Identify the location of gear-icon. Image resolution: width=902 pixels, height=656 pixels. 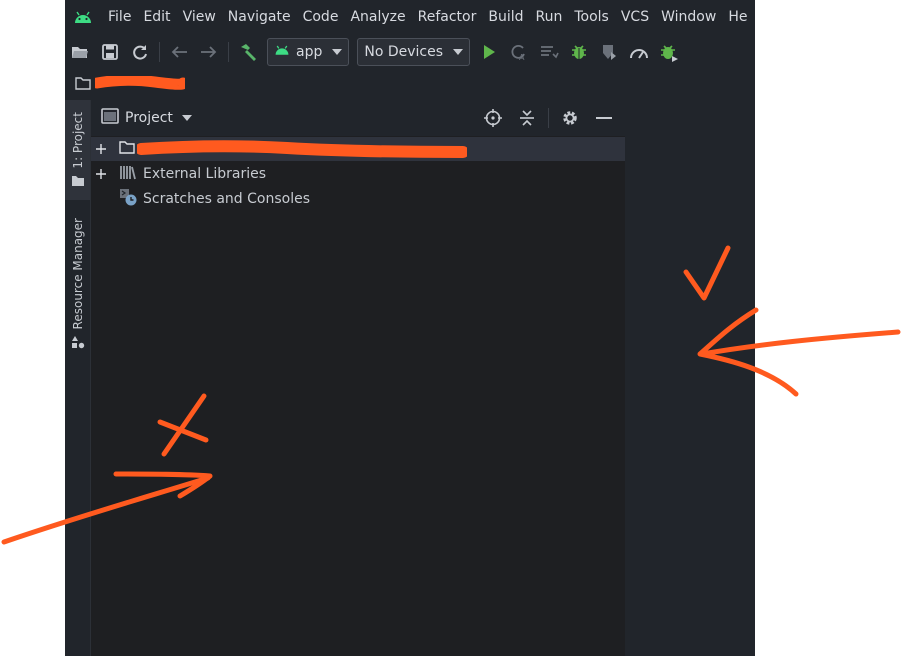
(570, 118).